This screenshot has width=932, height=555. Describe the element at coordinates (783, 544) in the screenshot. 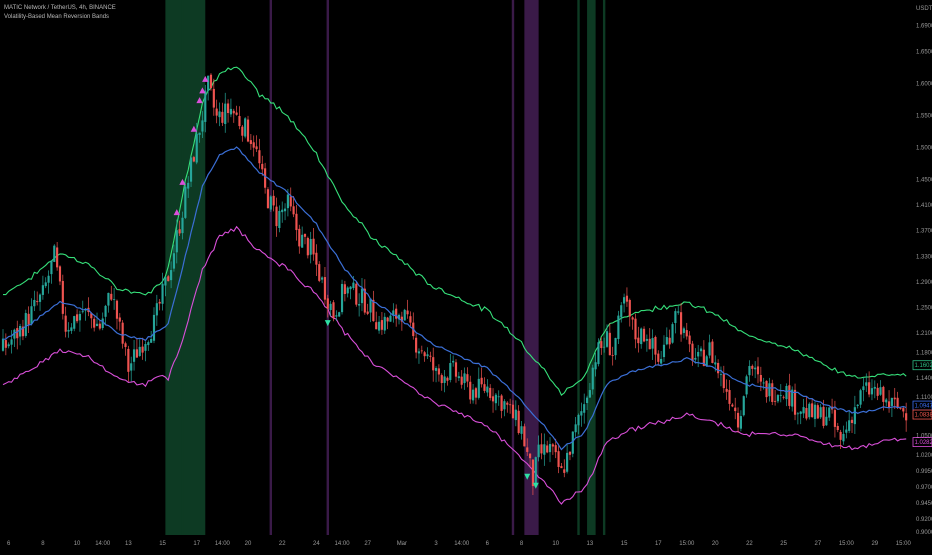

I see `x-tick-label: 25` at that location.